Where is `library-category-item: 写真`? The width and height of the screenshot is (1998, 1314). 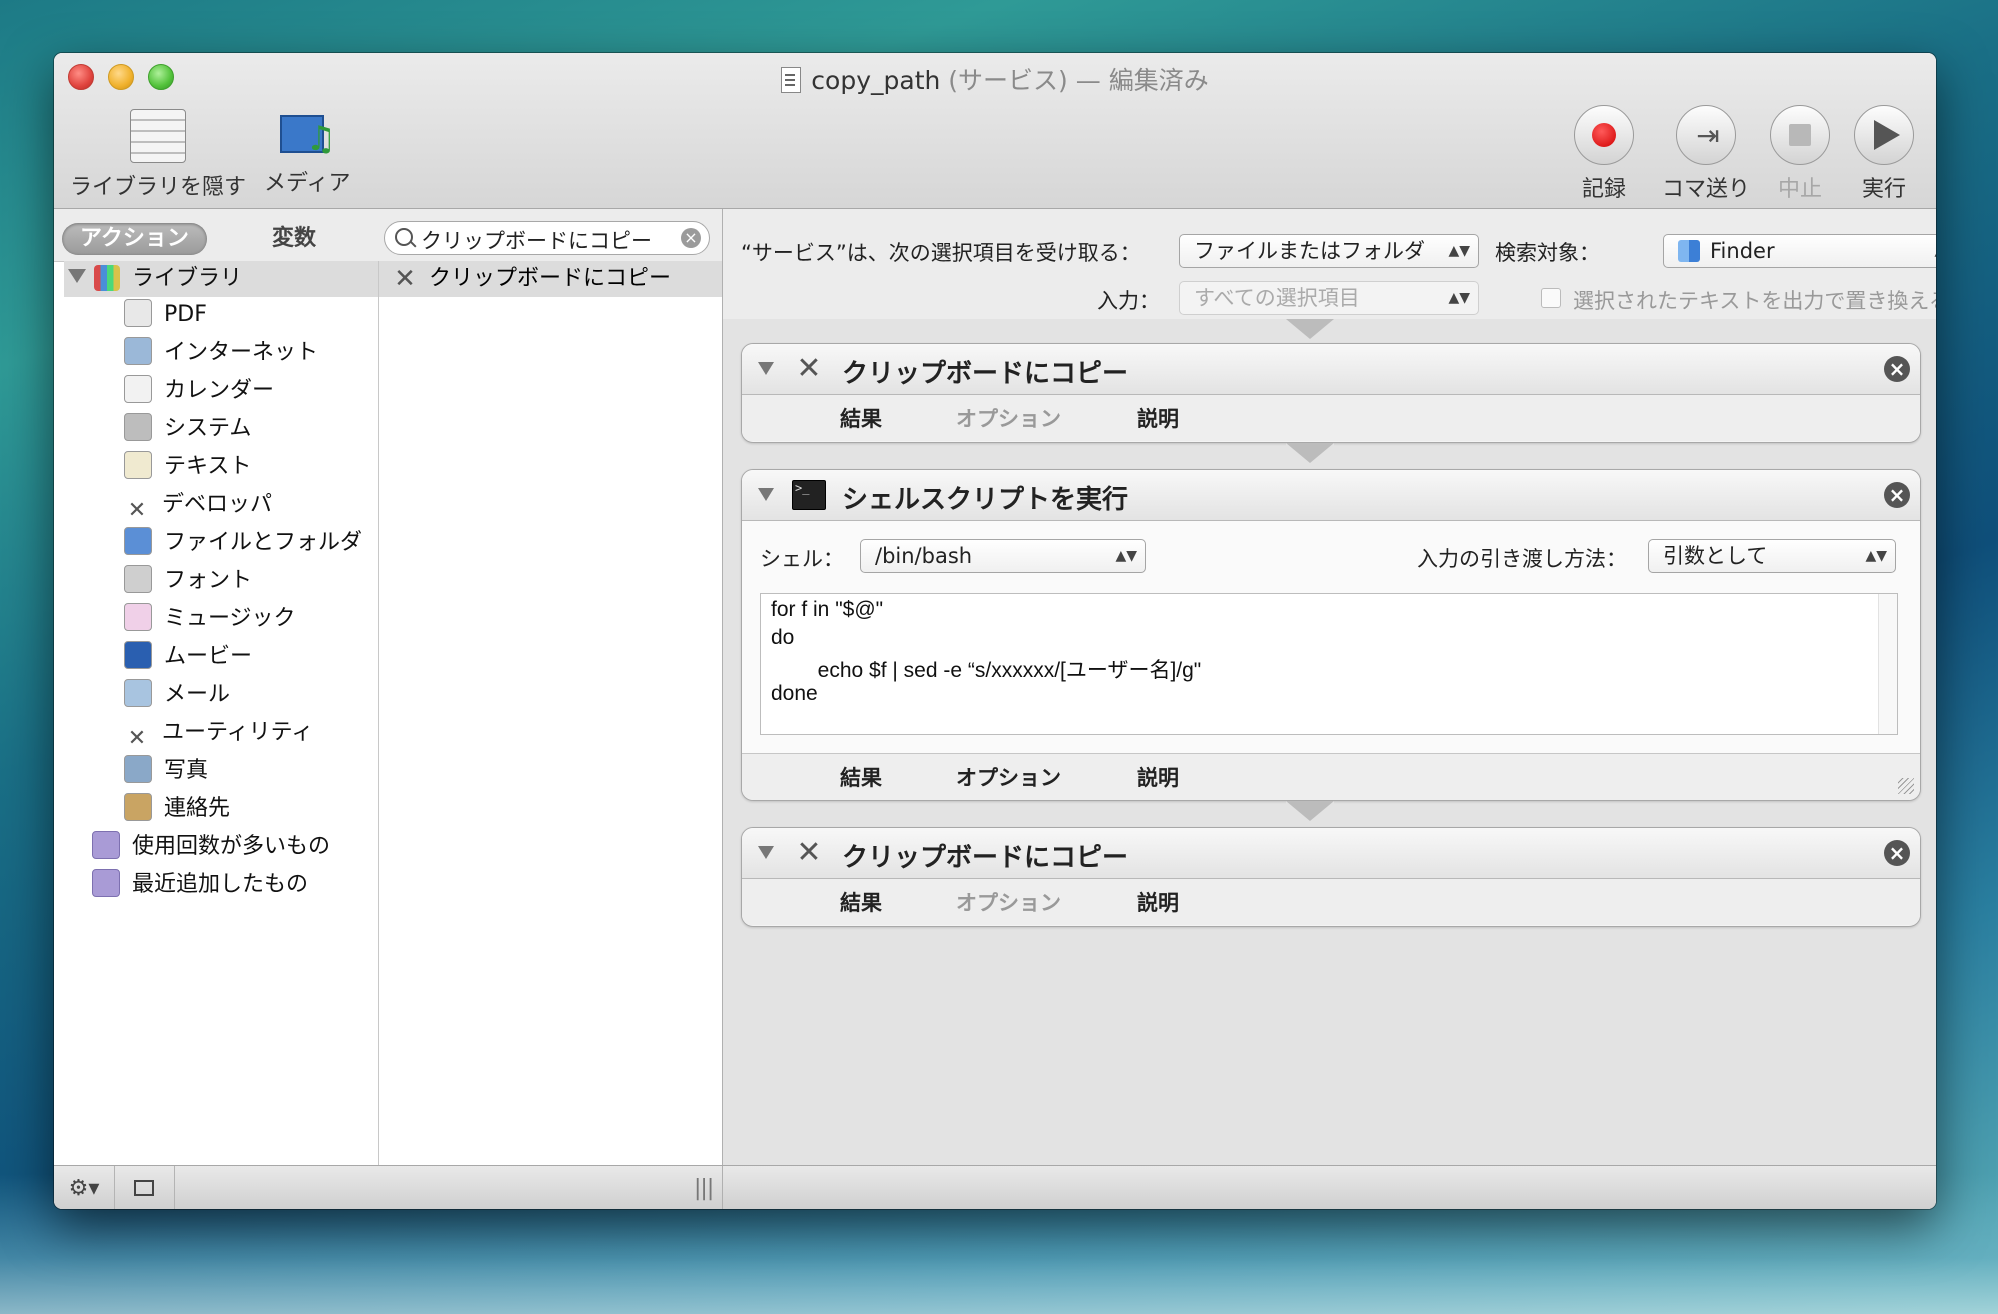
library-category-item: 写真 is located at coordinates (166, 771).